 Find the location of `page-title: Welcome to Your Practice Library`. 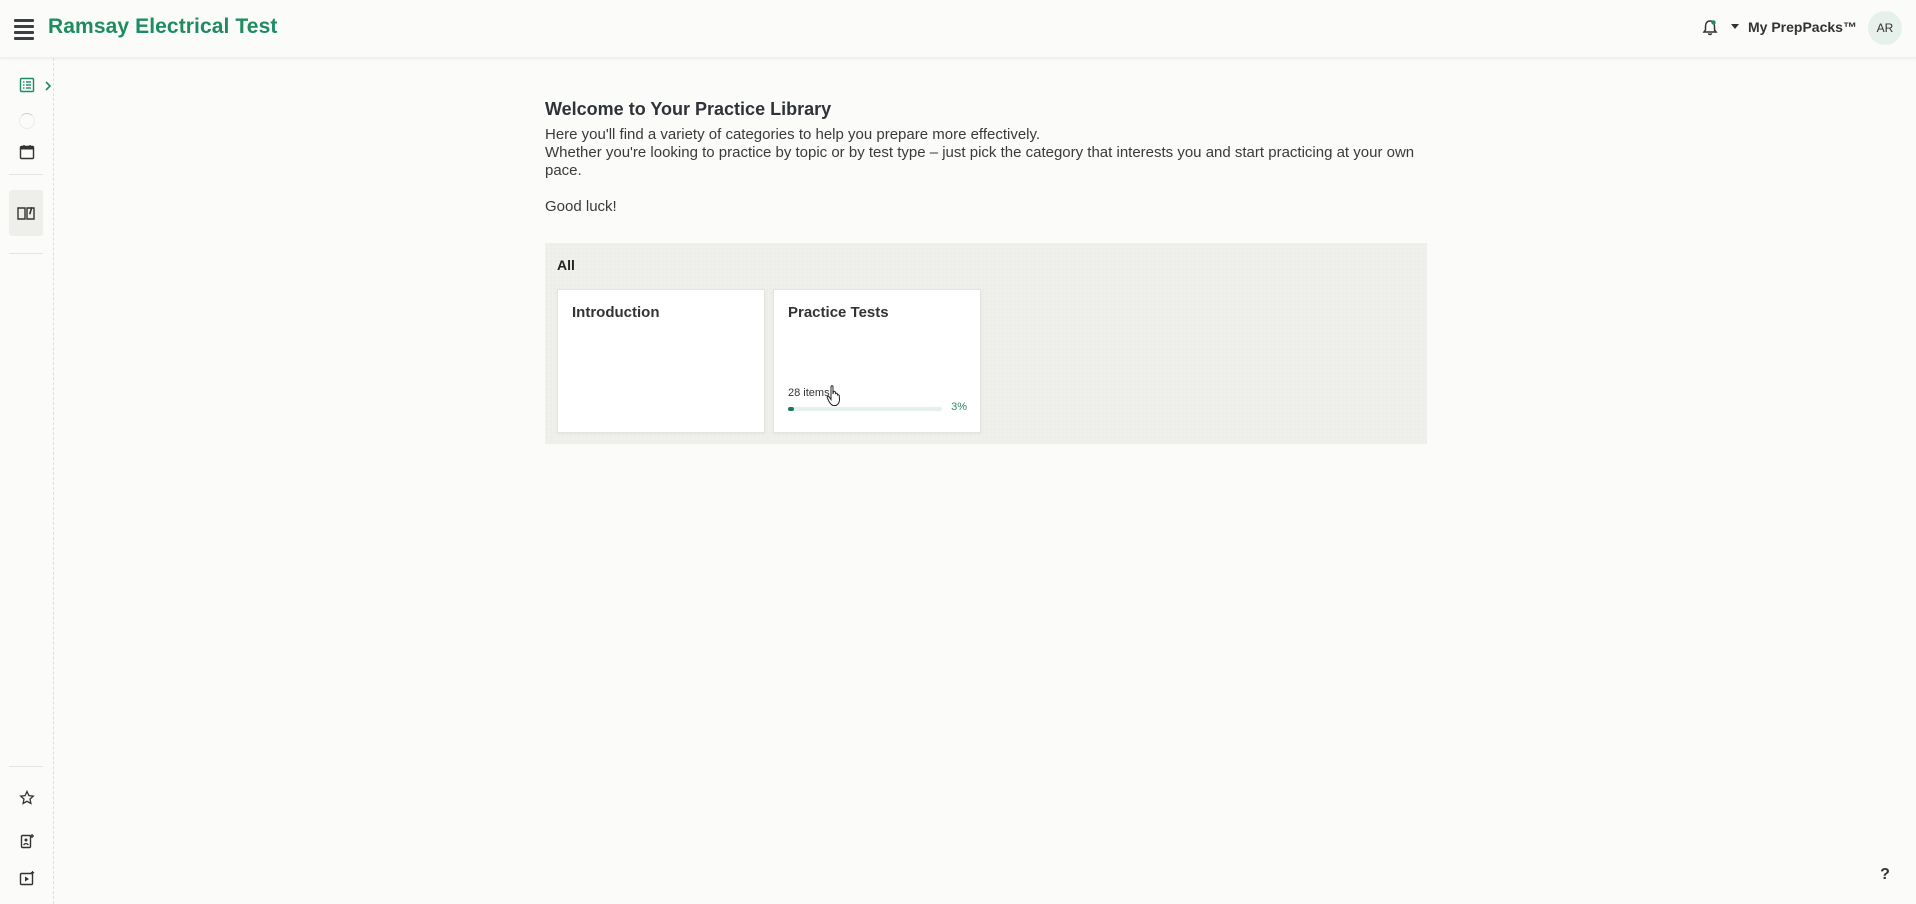

page-title: Welcome to Your Practice Library is located at coordinates (688, 109).